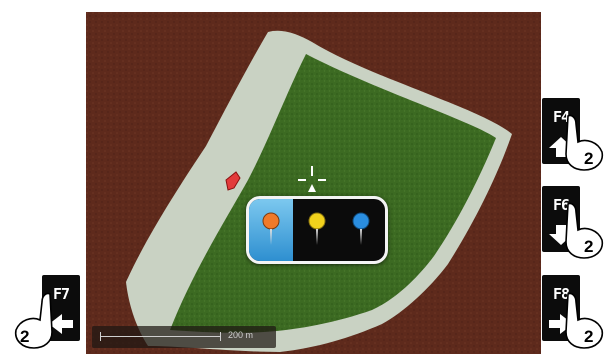 The height and width of the screenshot is (354, 612). What do you see at coordinates (24, 336) in the screenshot?
I see `f7-touch-badge: 2` at bounding box center [24, 336].